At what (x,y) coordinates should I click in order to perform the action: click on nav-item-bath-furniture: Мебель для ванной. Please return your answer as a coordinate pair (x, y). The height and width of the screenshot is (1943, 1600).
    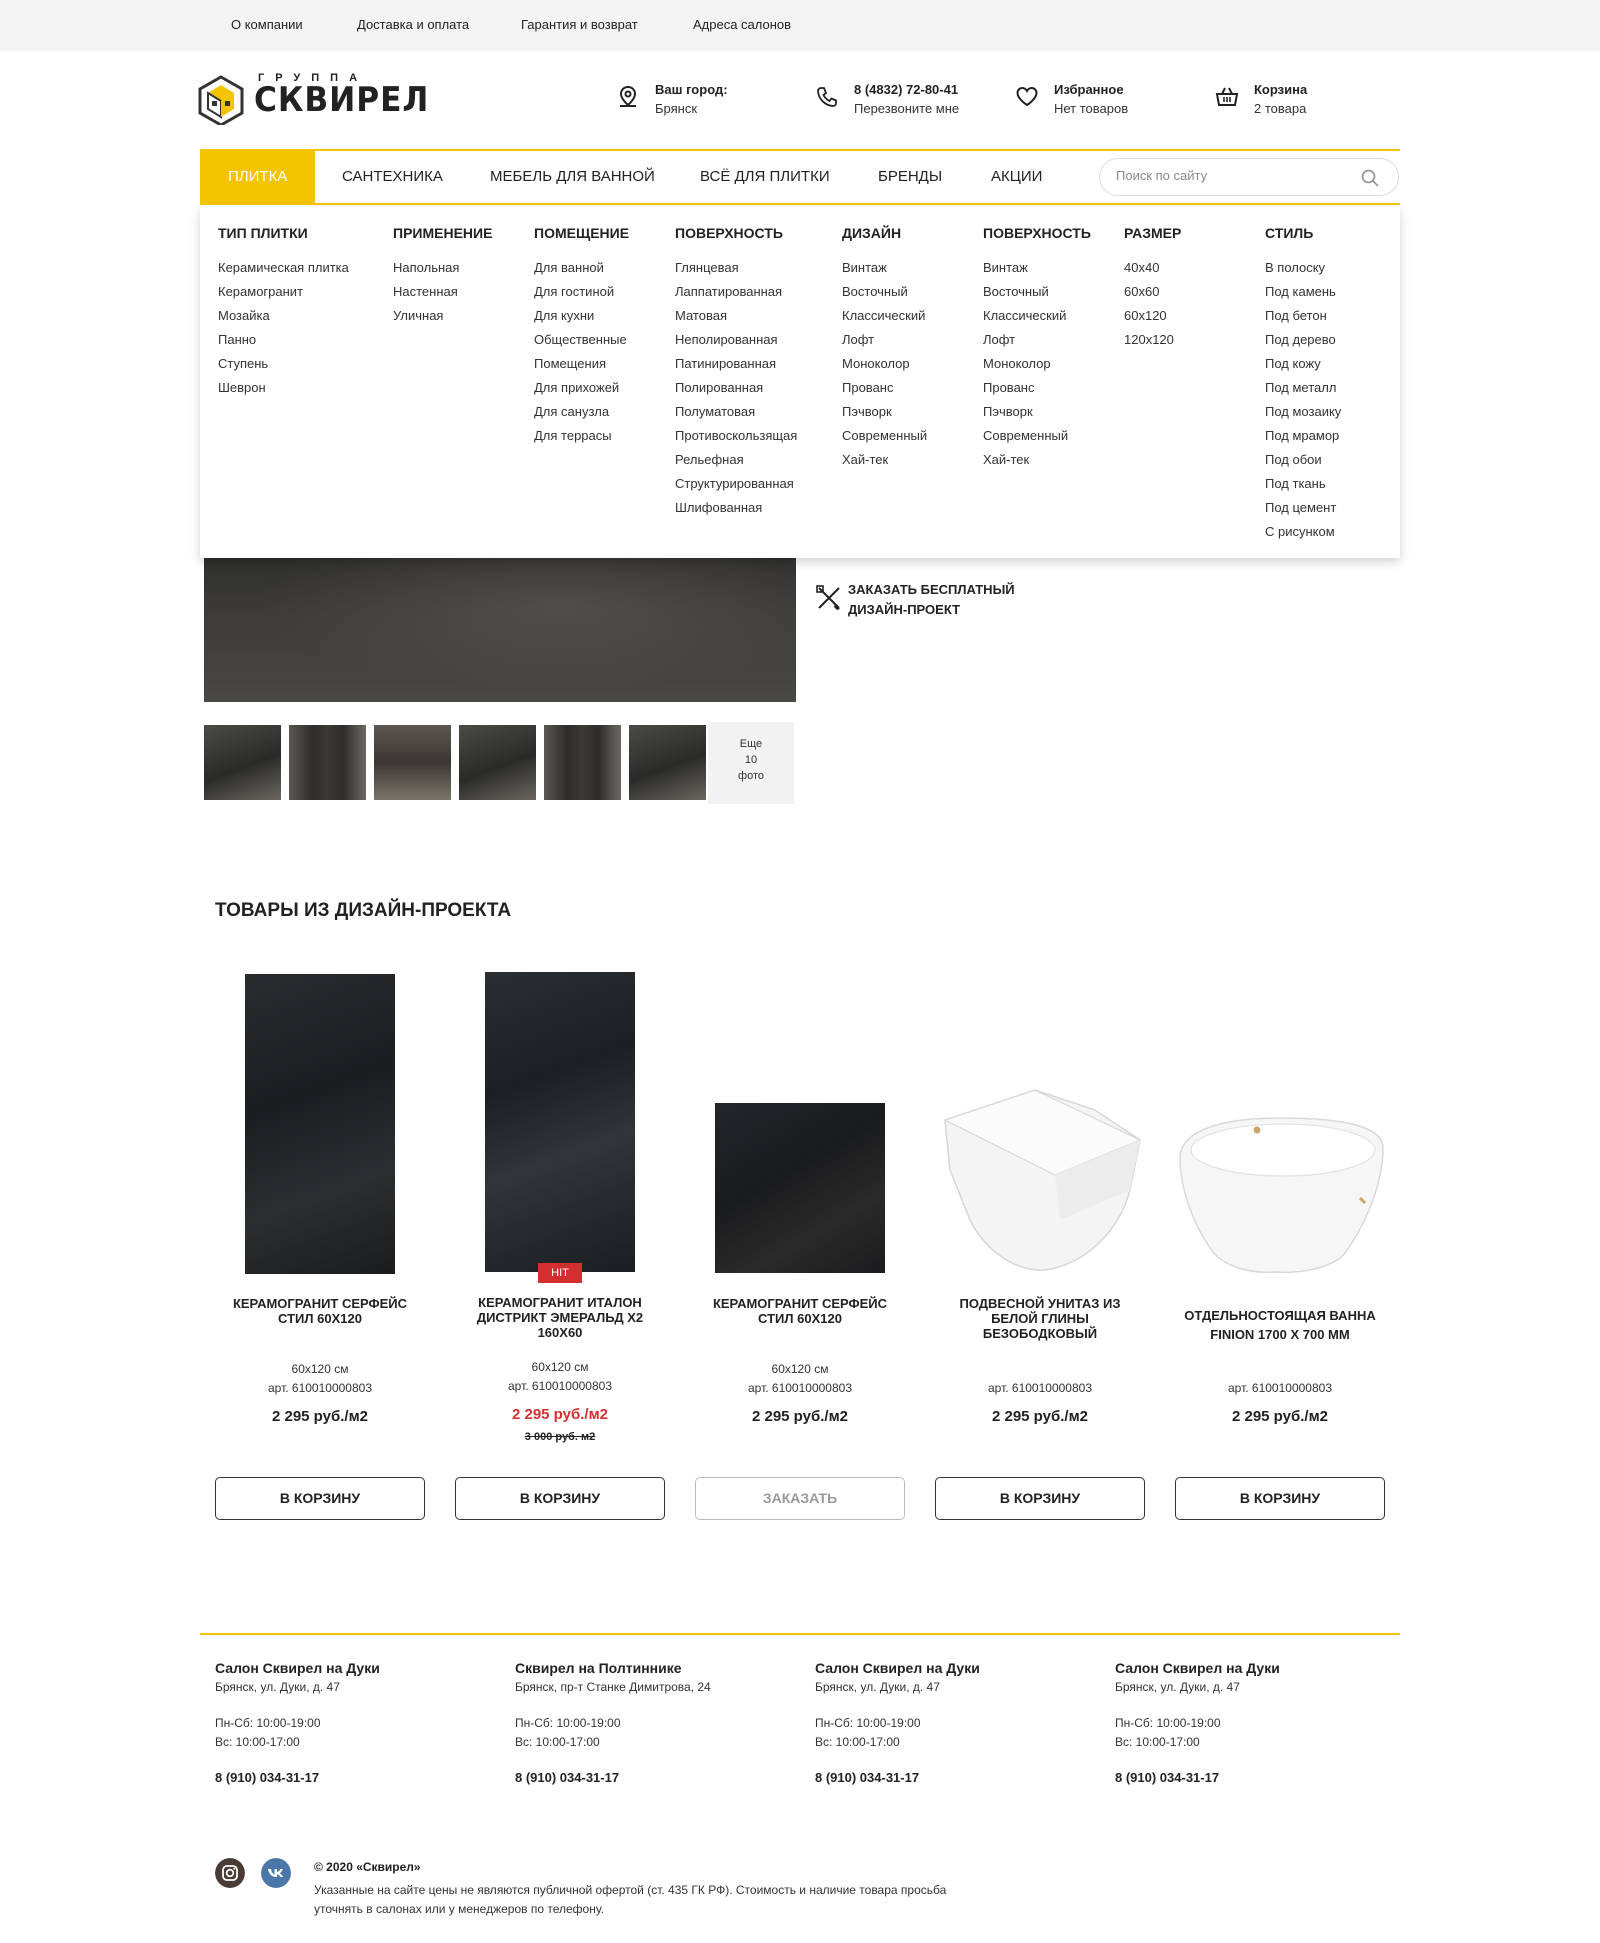
    Looking at the image, I should click on (572, 177).